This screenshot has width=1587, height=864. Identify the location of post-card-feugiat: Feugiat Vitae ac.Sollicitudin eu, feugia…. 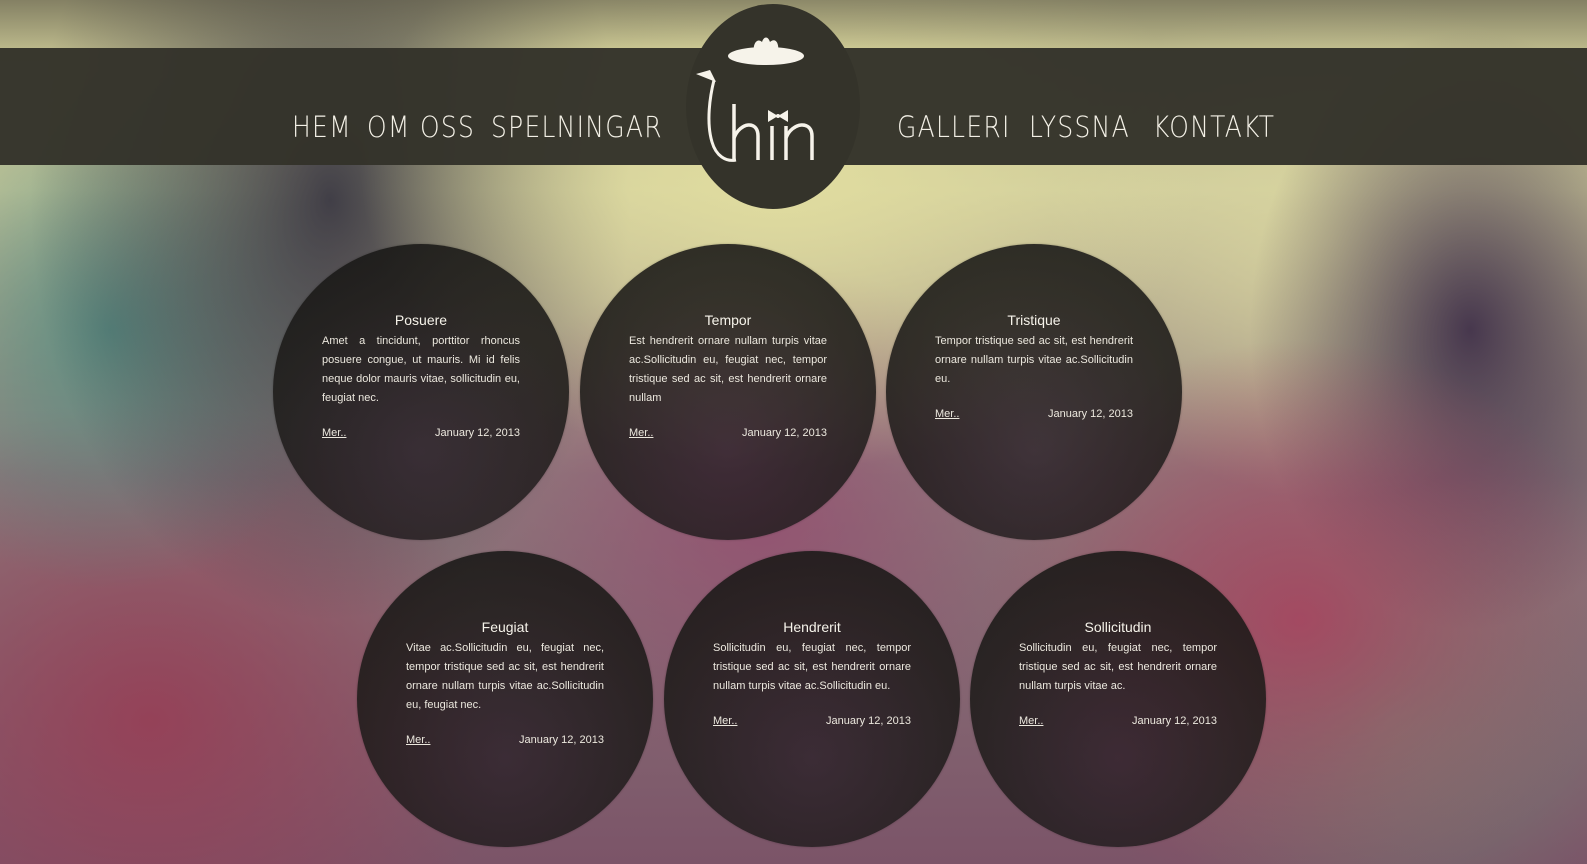
(505, 699).